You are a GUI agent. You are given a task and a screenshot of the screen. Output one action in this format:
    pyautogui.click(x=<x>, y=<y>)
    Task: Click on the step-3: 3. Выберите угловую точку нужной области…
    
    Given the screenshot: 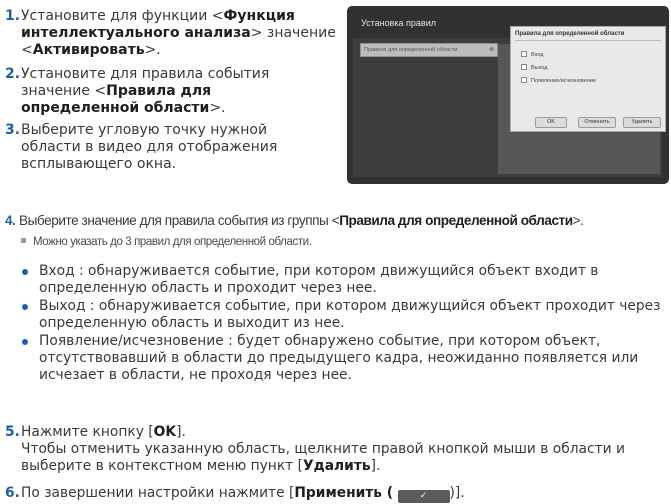 What is the action you would take?
    pyautogui.click(x=165, y=147)
    